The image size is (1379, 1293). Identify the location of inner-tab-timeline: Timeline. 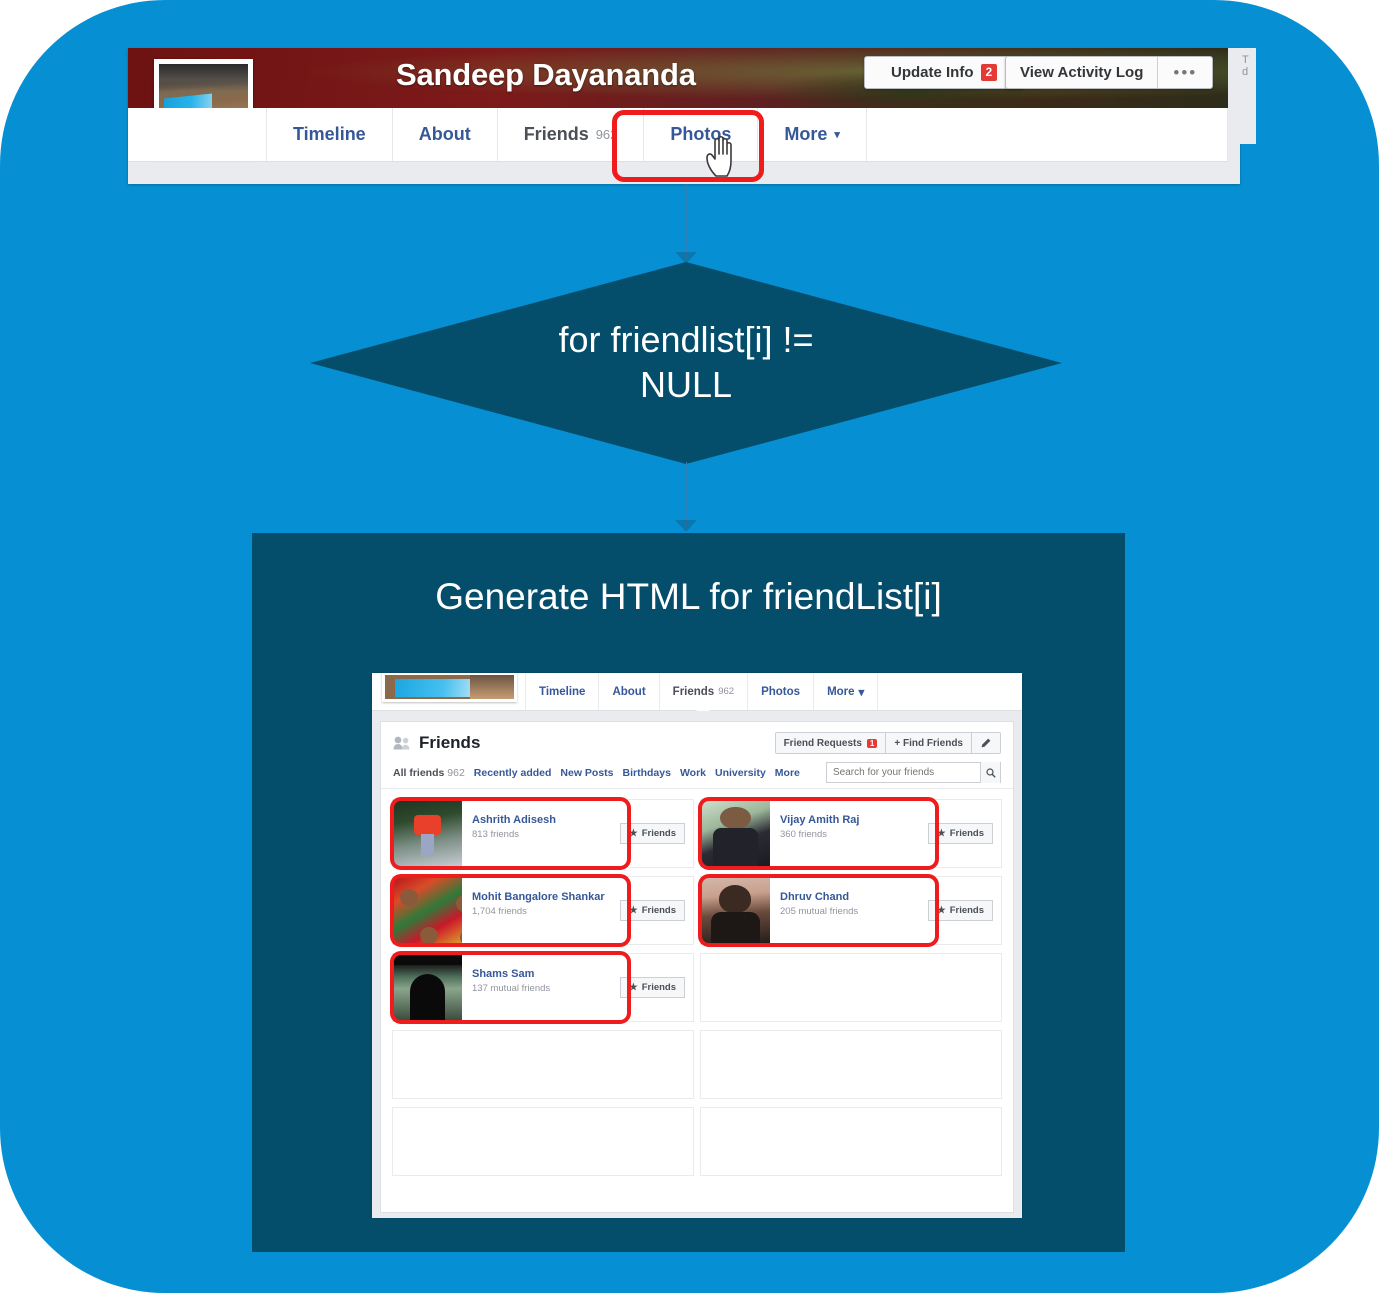
(561, 691).